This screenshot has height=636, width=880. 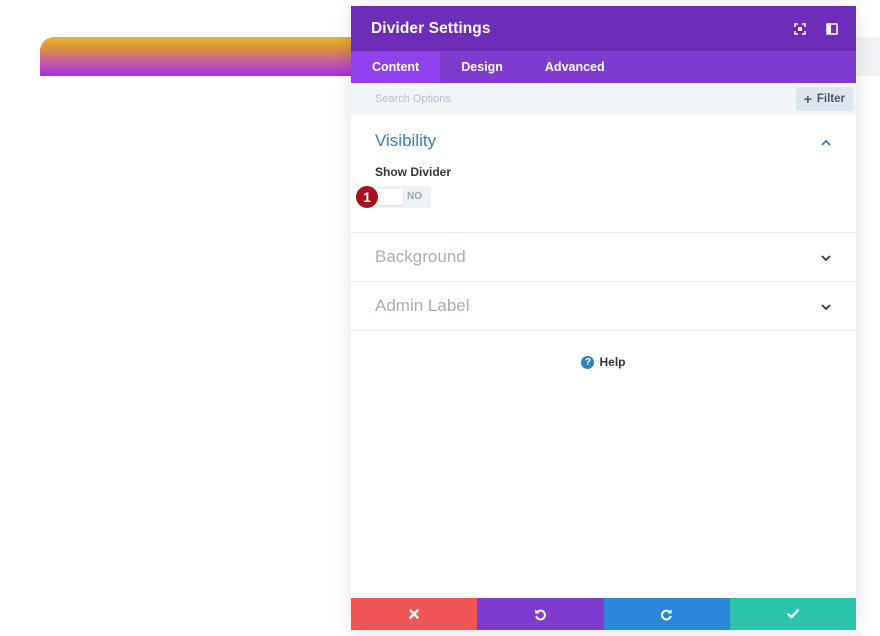 I want to click on tab-bar: Content Design Advanced, so click(x=603, y=67).